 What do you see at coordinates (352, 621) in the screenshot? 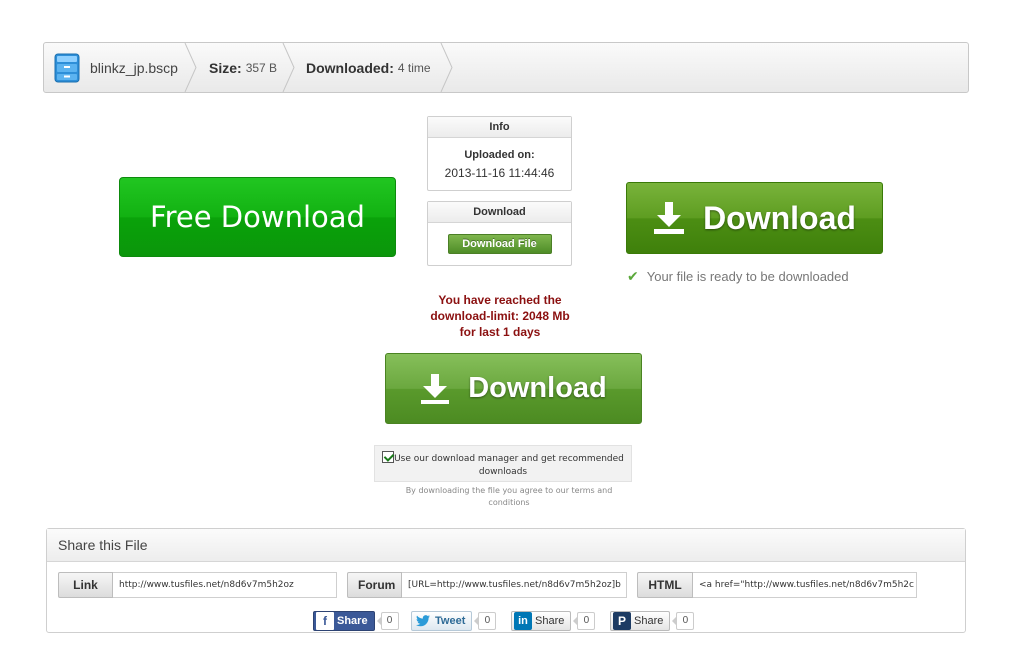
I see `facebook-share-label: Share` at bounding box center [352, 621].